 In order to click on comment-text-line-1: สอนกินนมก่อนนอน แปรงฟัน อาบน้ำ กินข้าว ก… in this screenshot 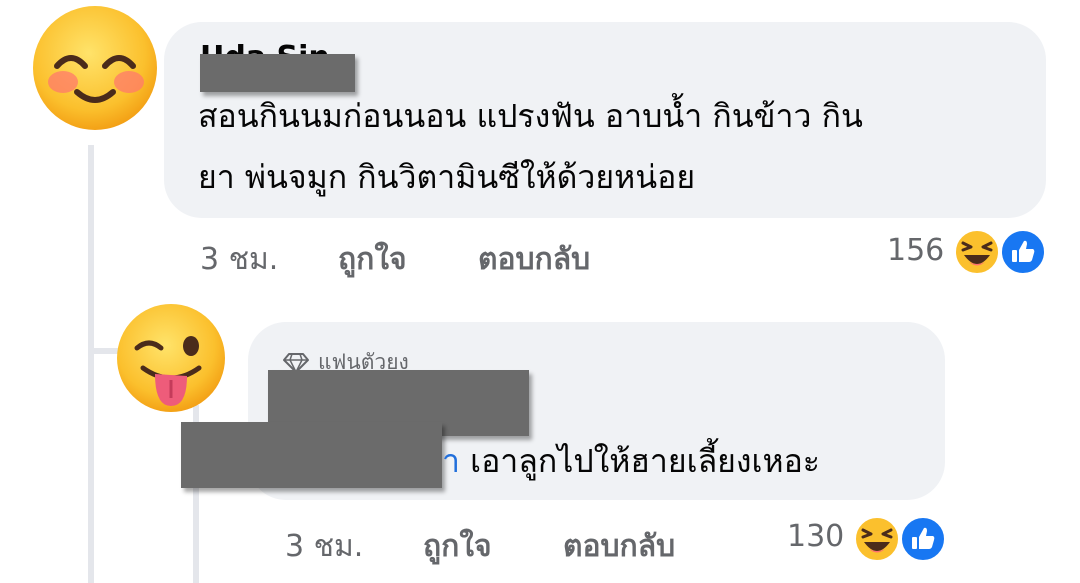, I will do `click(530, 116)`.